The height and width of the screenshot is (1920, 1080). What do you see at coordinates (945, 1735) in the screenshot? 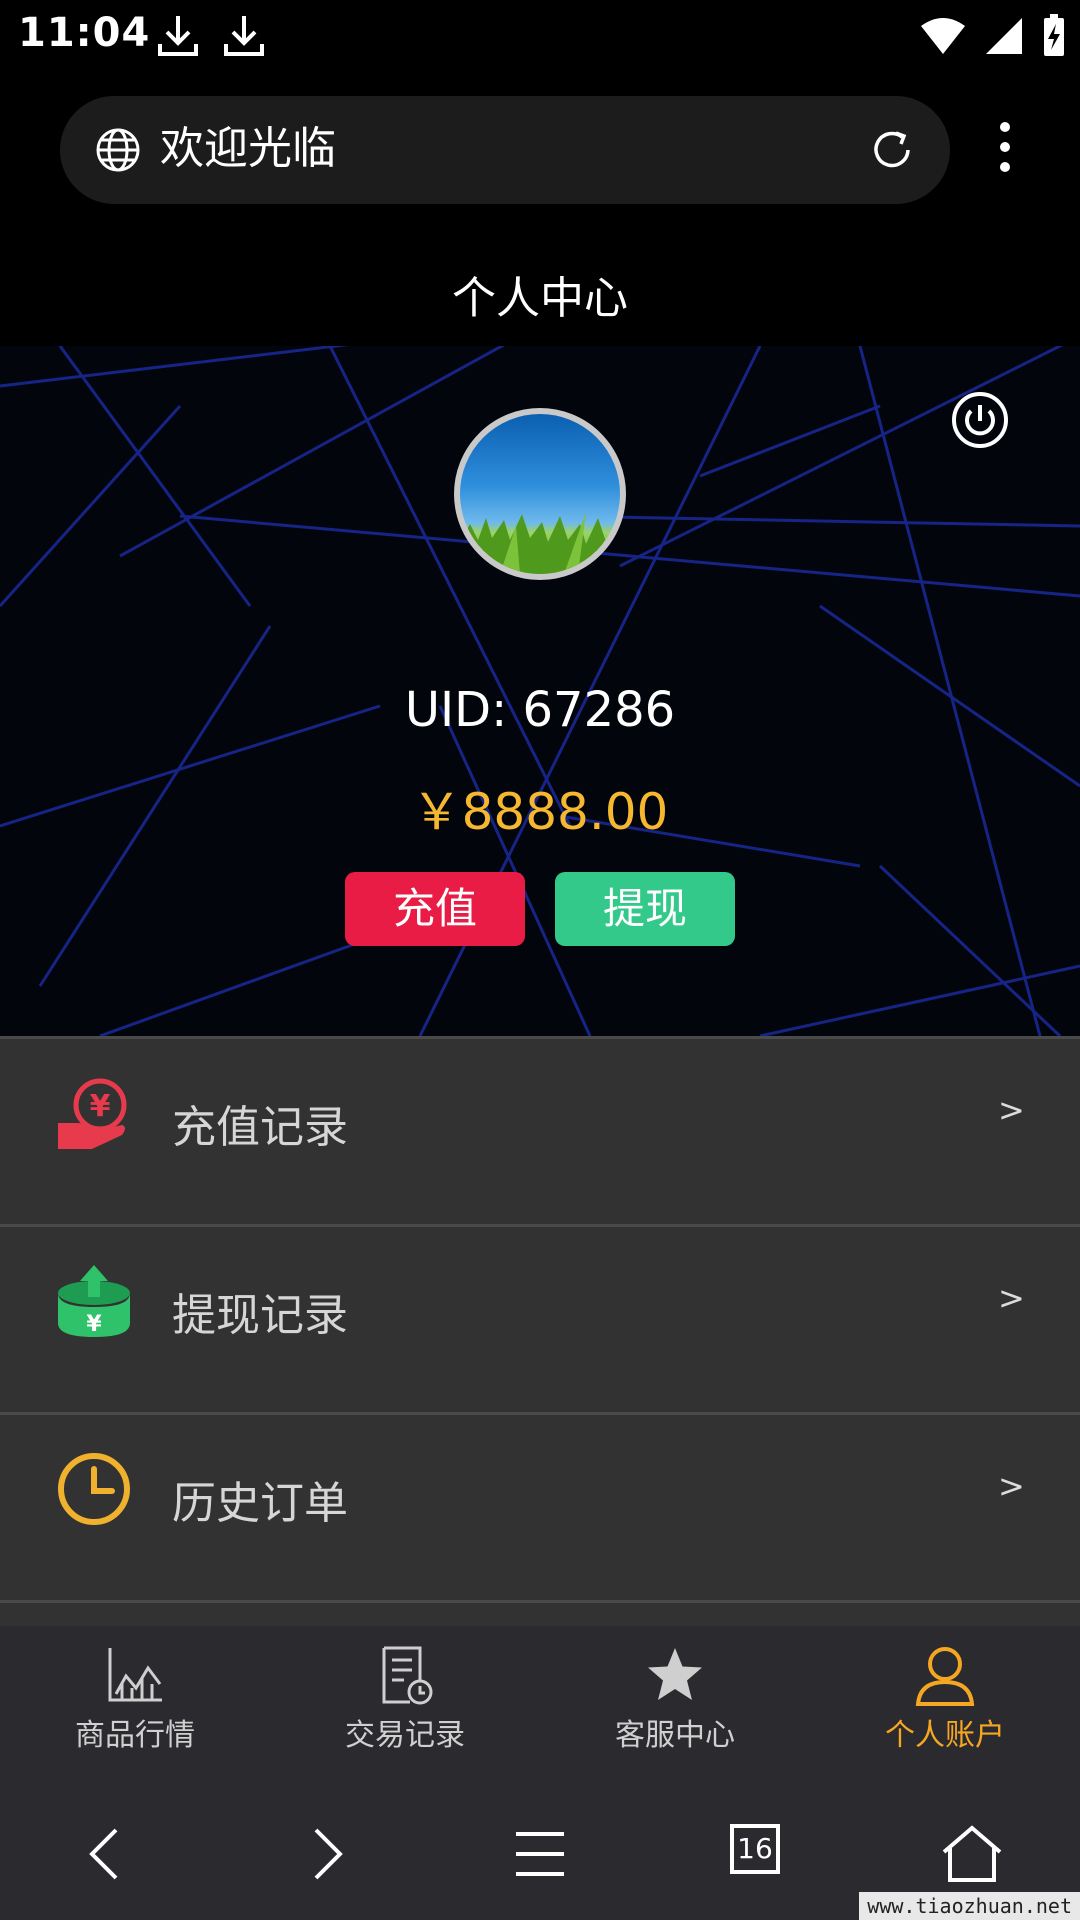
I see `tab-label: 个人账户` at bounding box center [945, 1735].